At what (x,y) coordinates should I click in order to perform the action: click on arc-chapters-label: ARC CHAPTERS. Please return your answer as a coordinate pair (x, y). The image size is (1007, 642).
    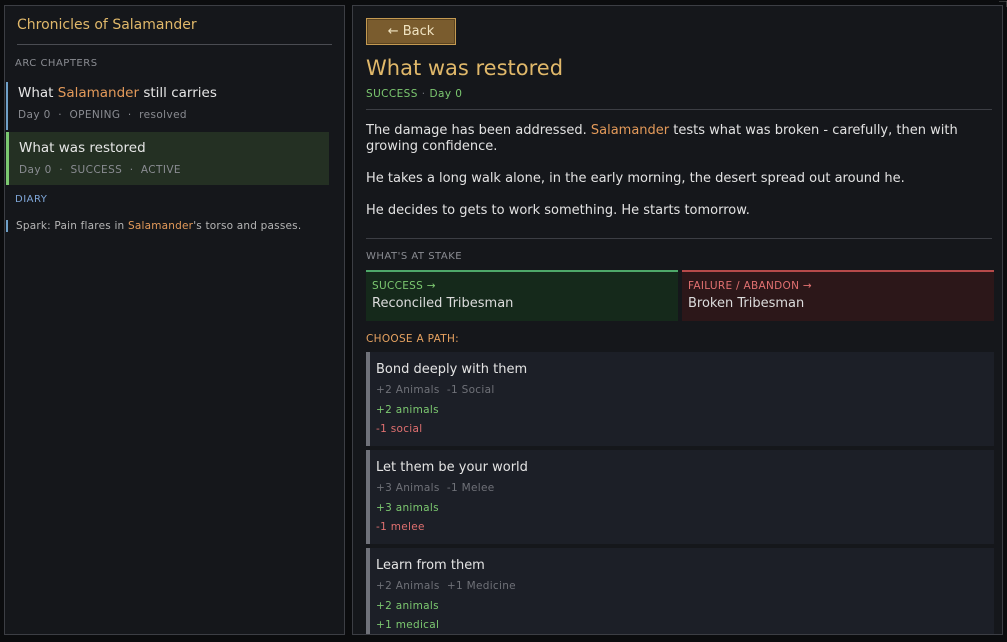
    Looking at the image, I should click on (56, 63).